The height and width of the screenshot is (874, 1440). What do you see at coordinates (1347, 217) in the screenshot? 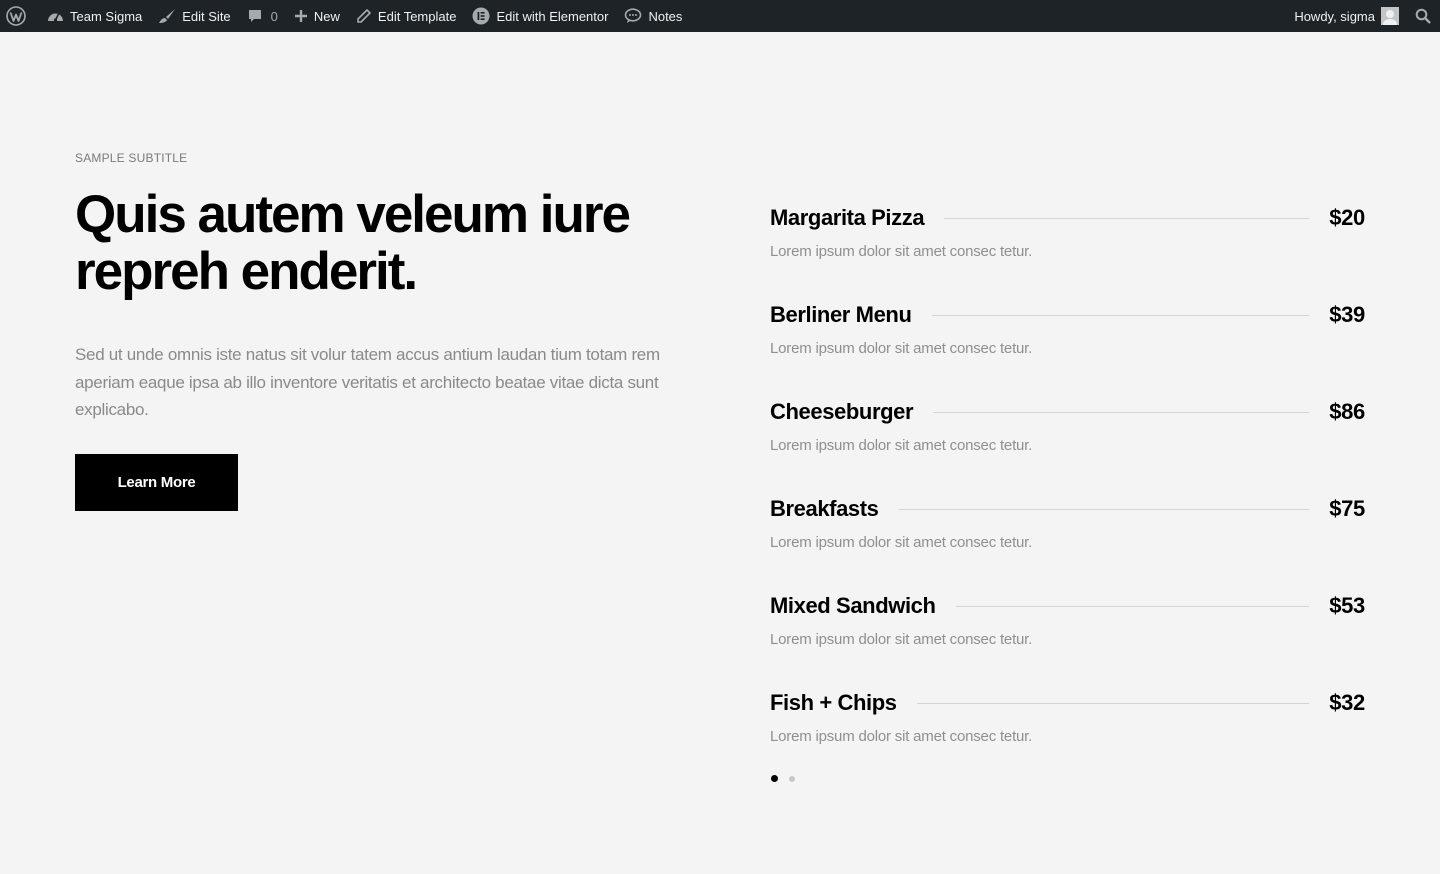
I see `menu-item-price: $20` at bounding box center [1347, 217].